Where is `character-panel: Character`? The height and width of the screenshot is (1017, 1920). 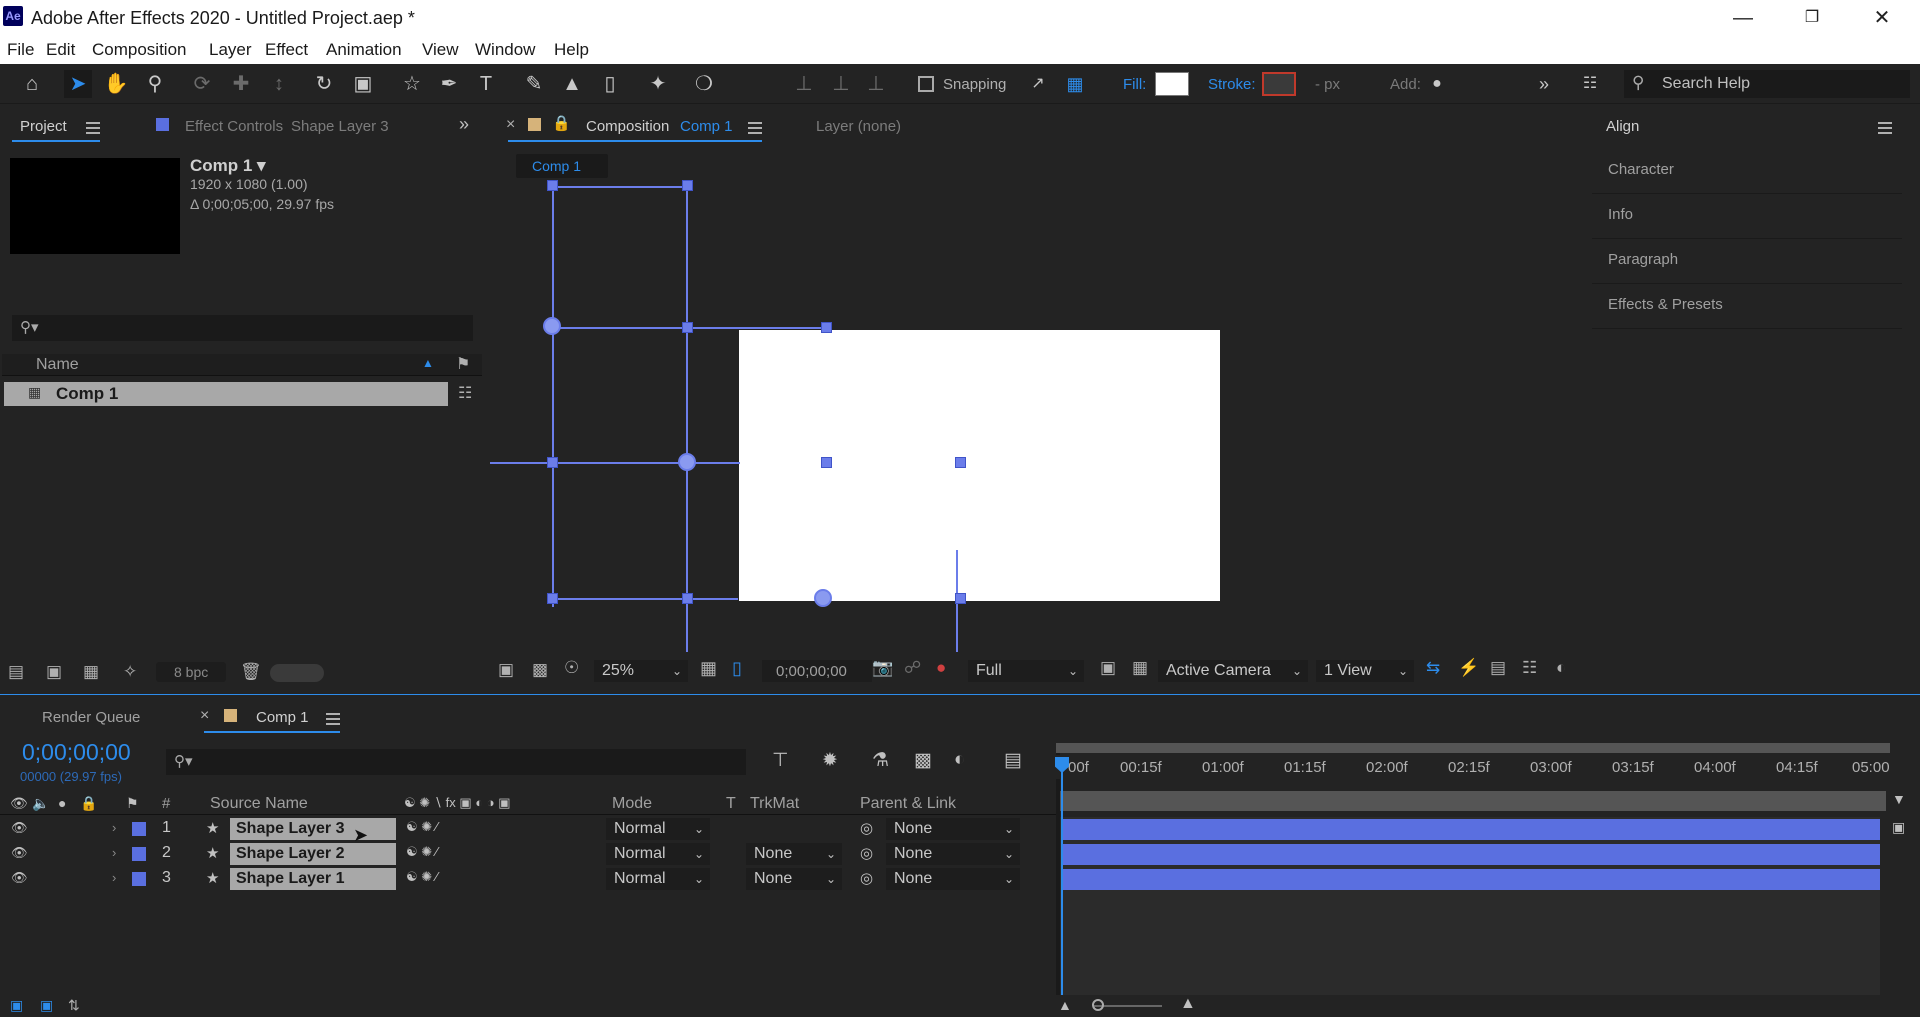 character-panel: Character is located at coordinates (1747, 172).